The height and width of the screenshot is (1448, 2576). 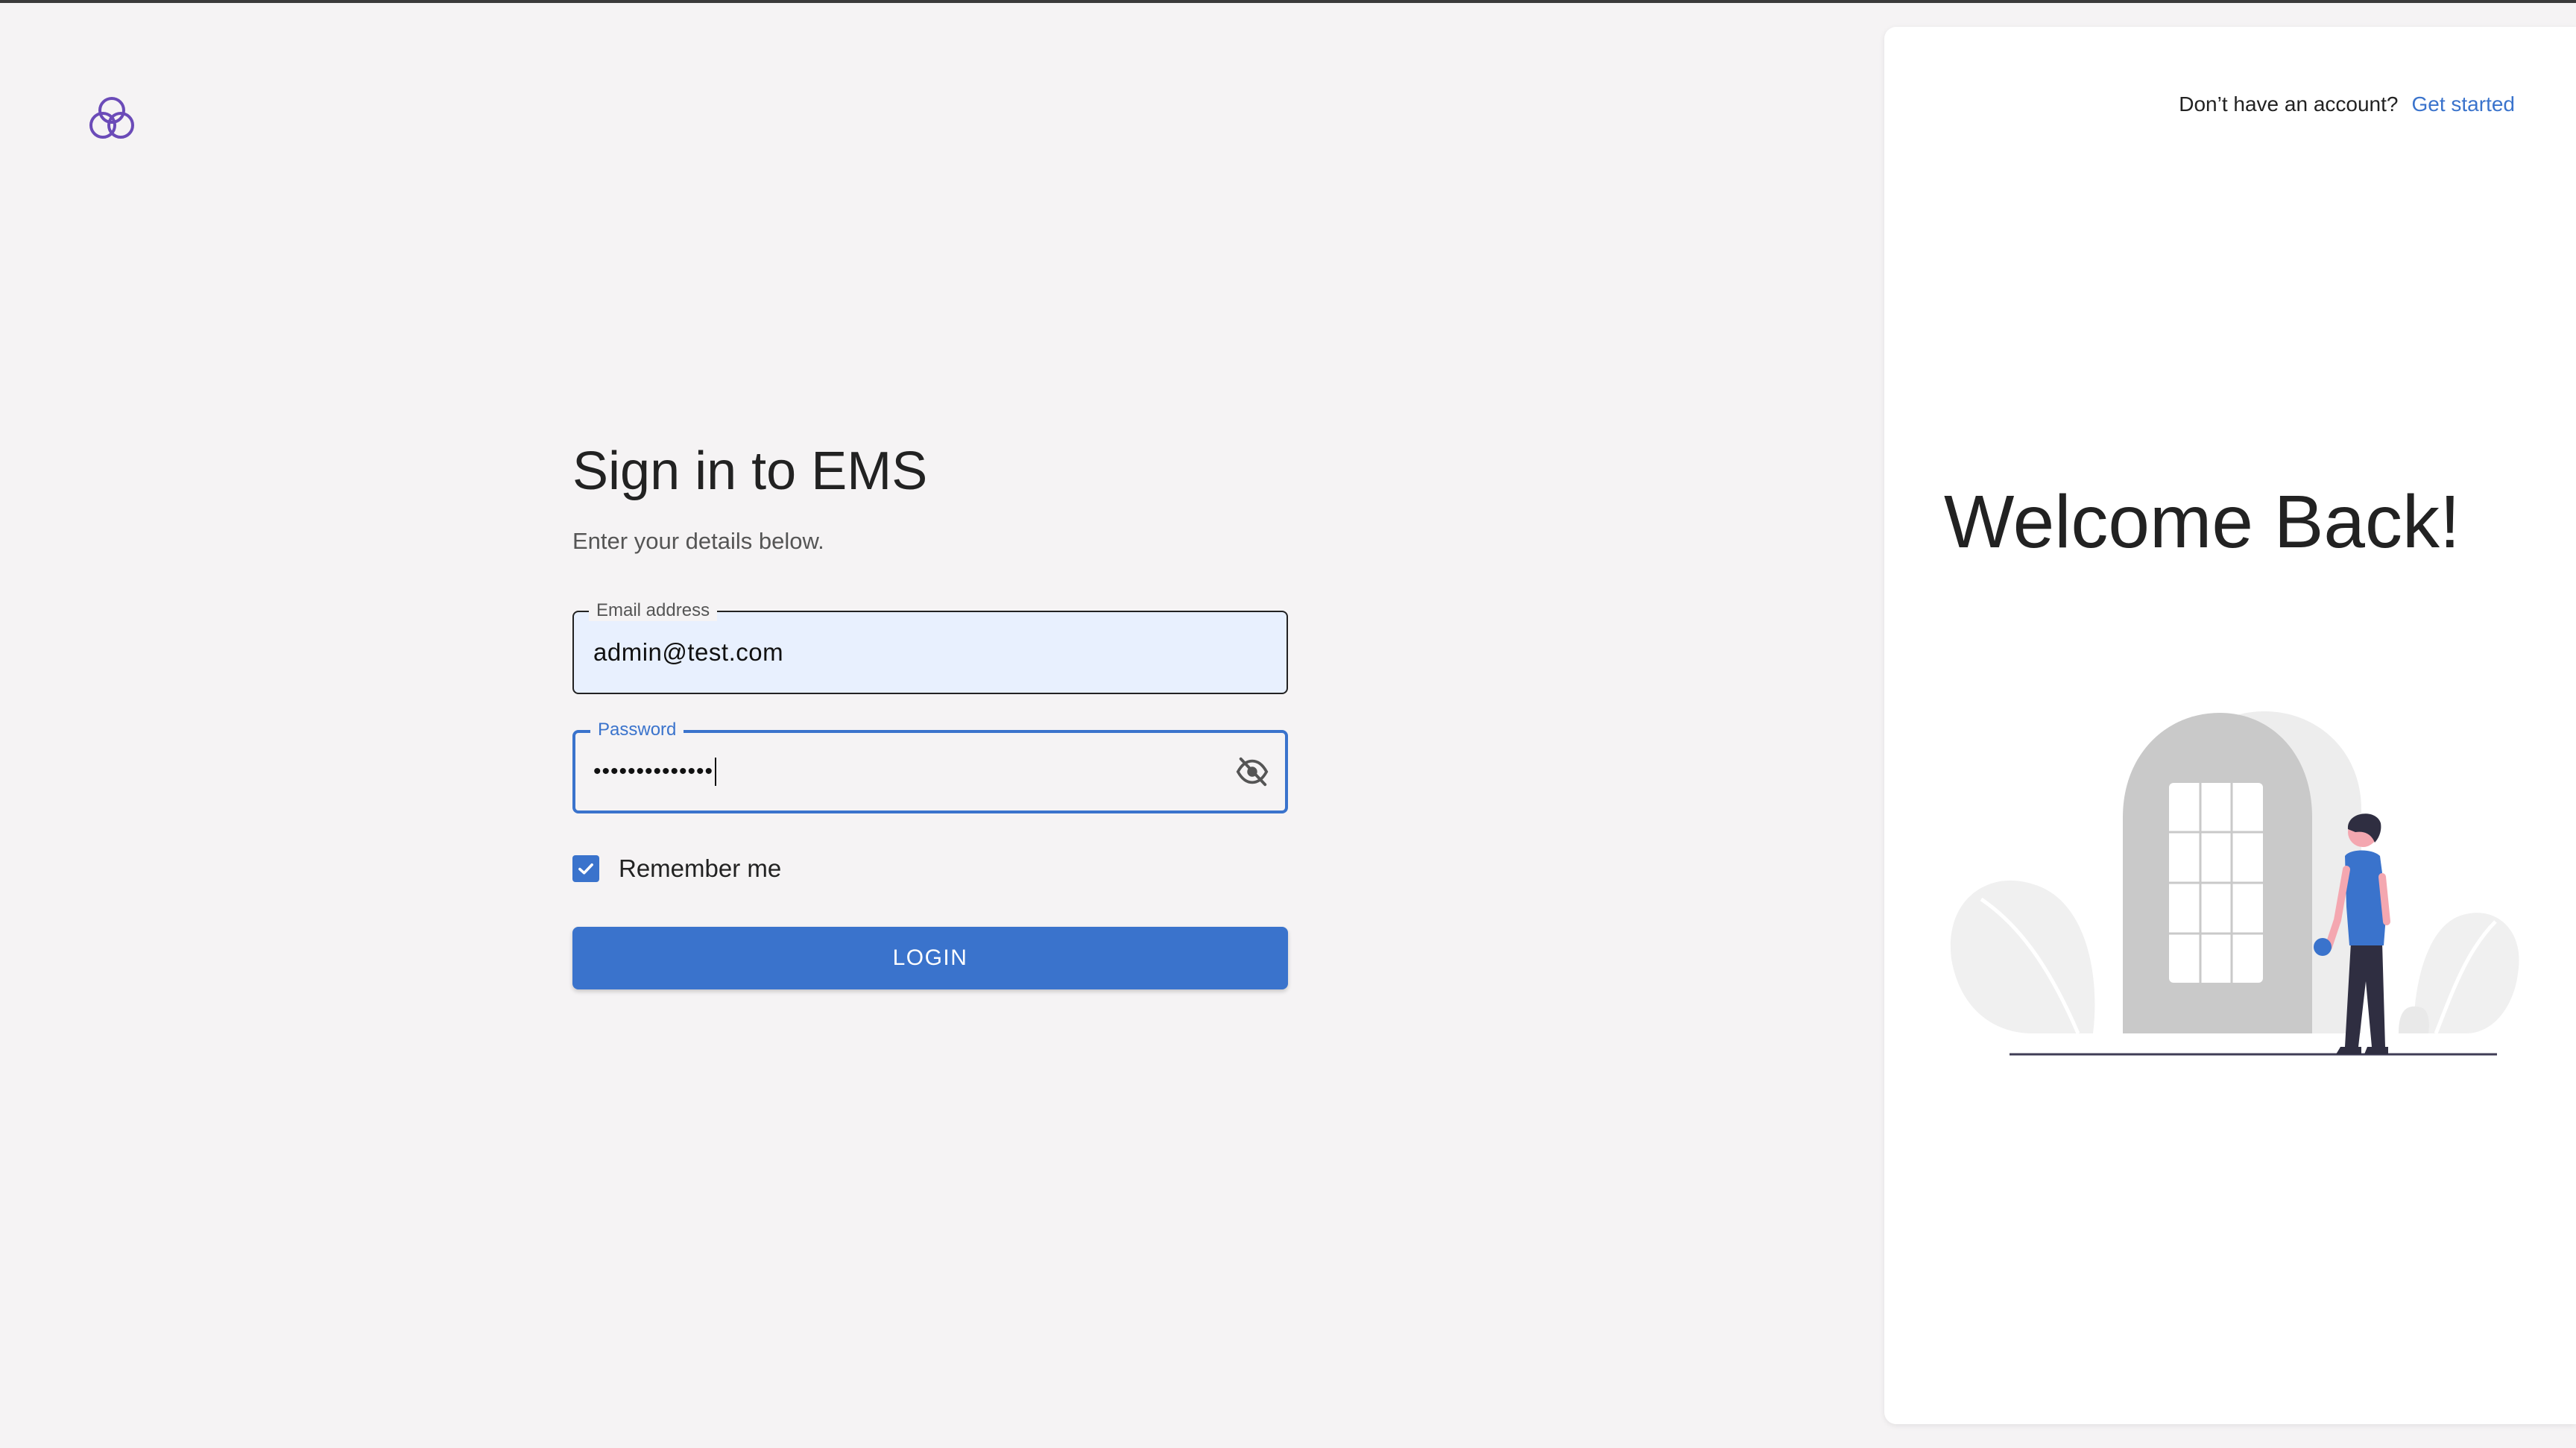 I want to click on page-title: Sign in to EMS, so click(x=750, y=471).